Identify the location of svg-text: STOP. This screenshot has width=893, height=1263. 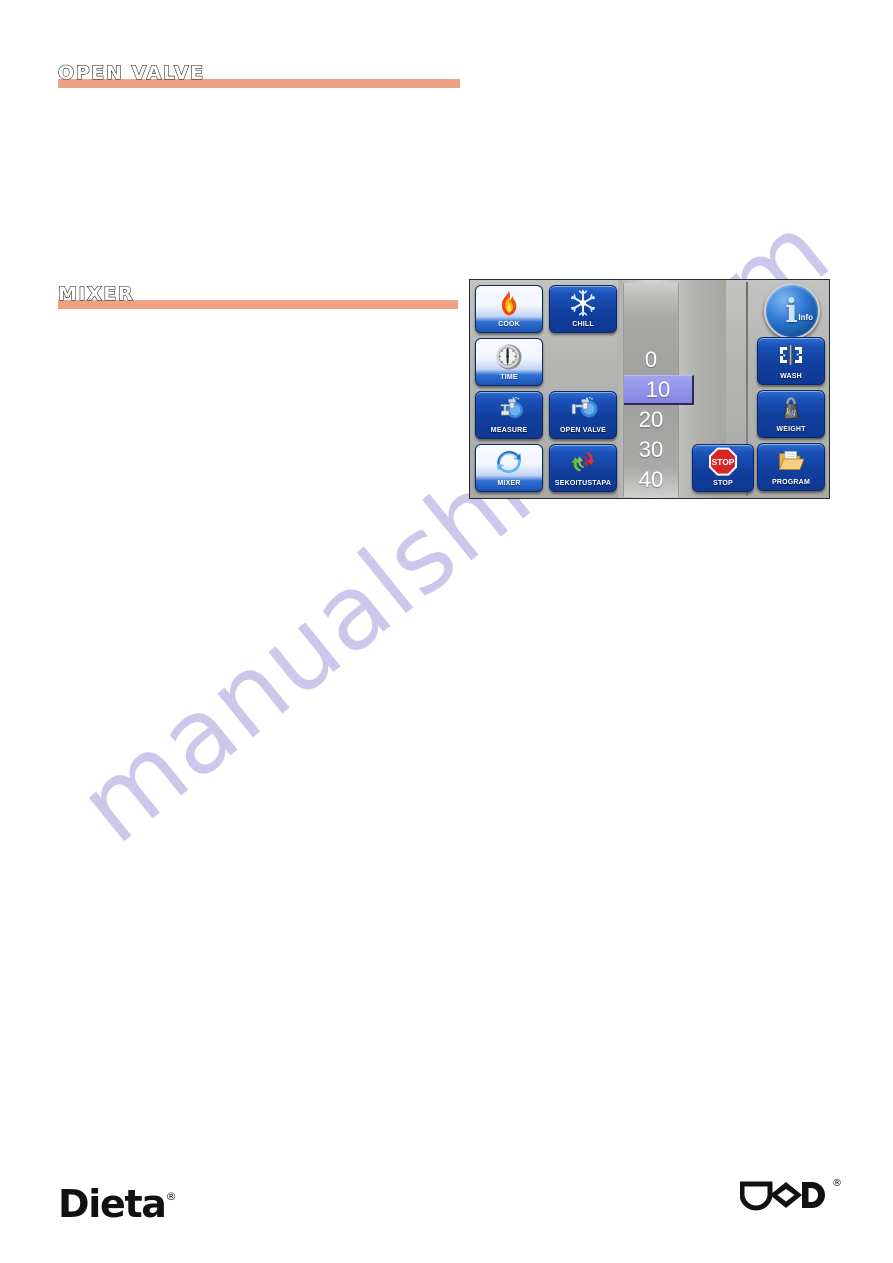
(723, 462).